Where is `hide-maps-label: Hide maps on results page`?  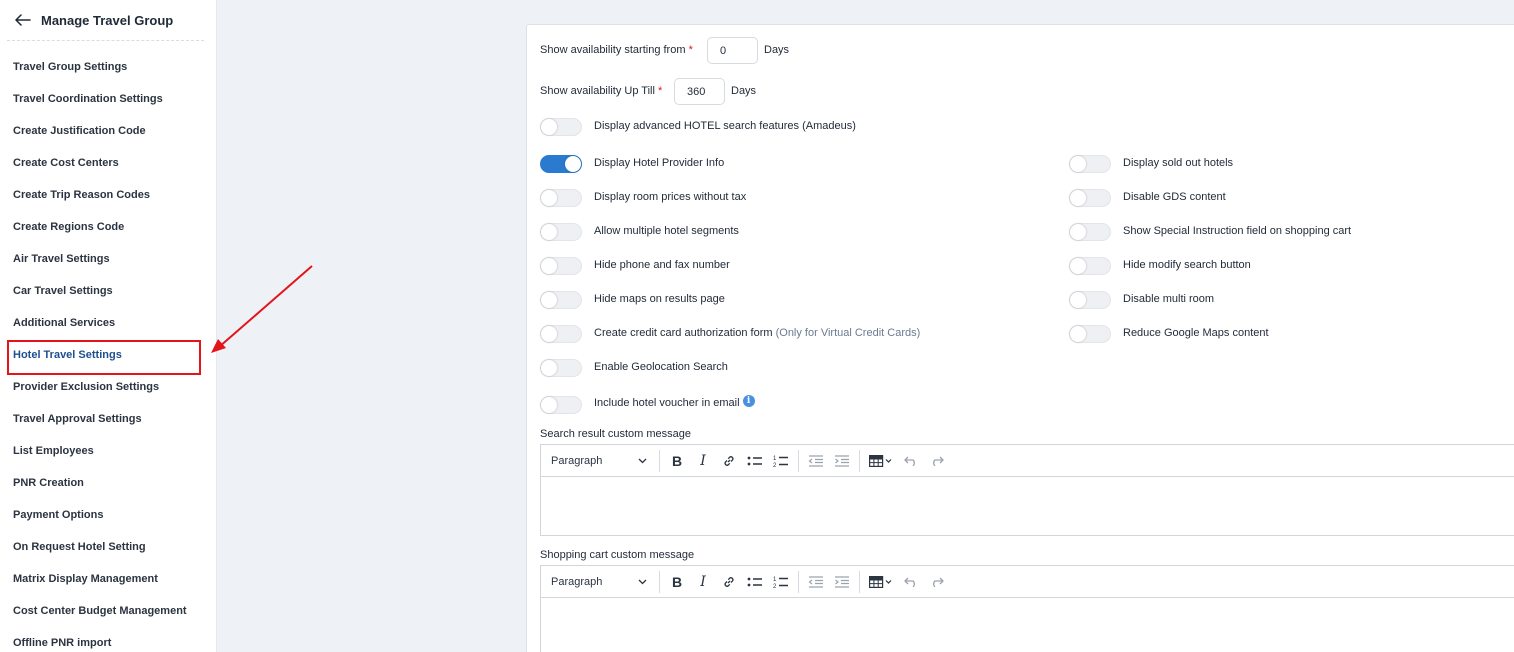
hide-maps-label: Hide maps on results page is located at coordinates (659, 299).